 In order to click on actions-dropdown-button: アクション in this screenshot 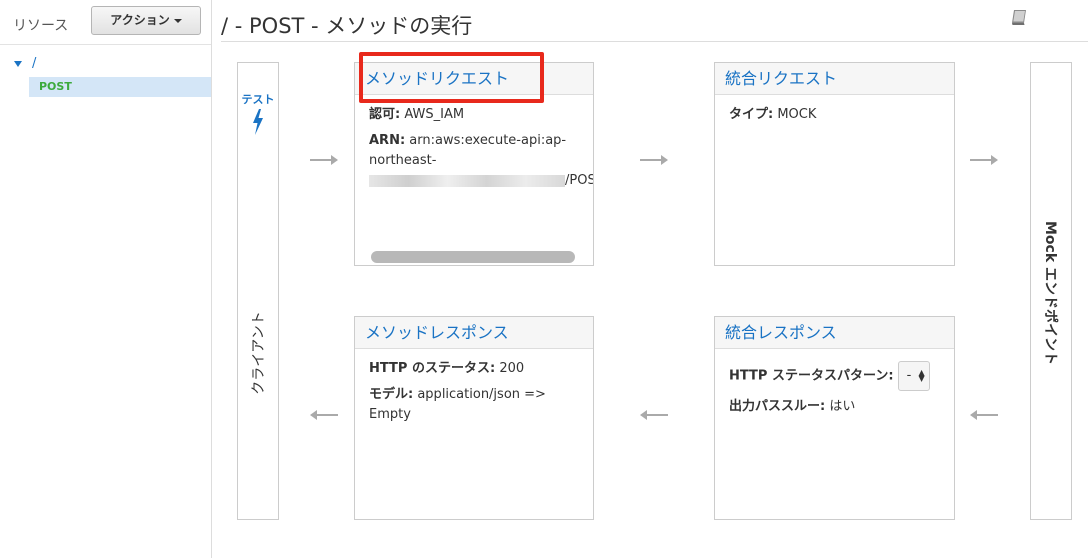, I will do `click(146, 20)`.